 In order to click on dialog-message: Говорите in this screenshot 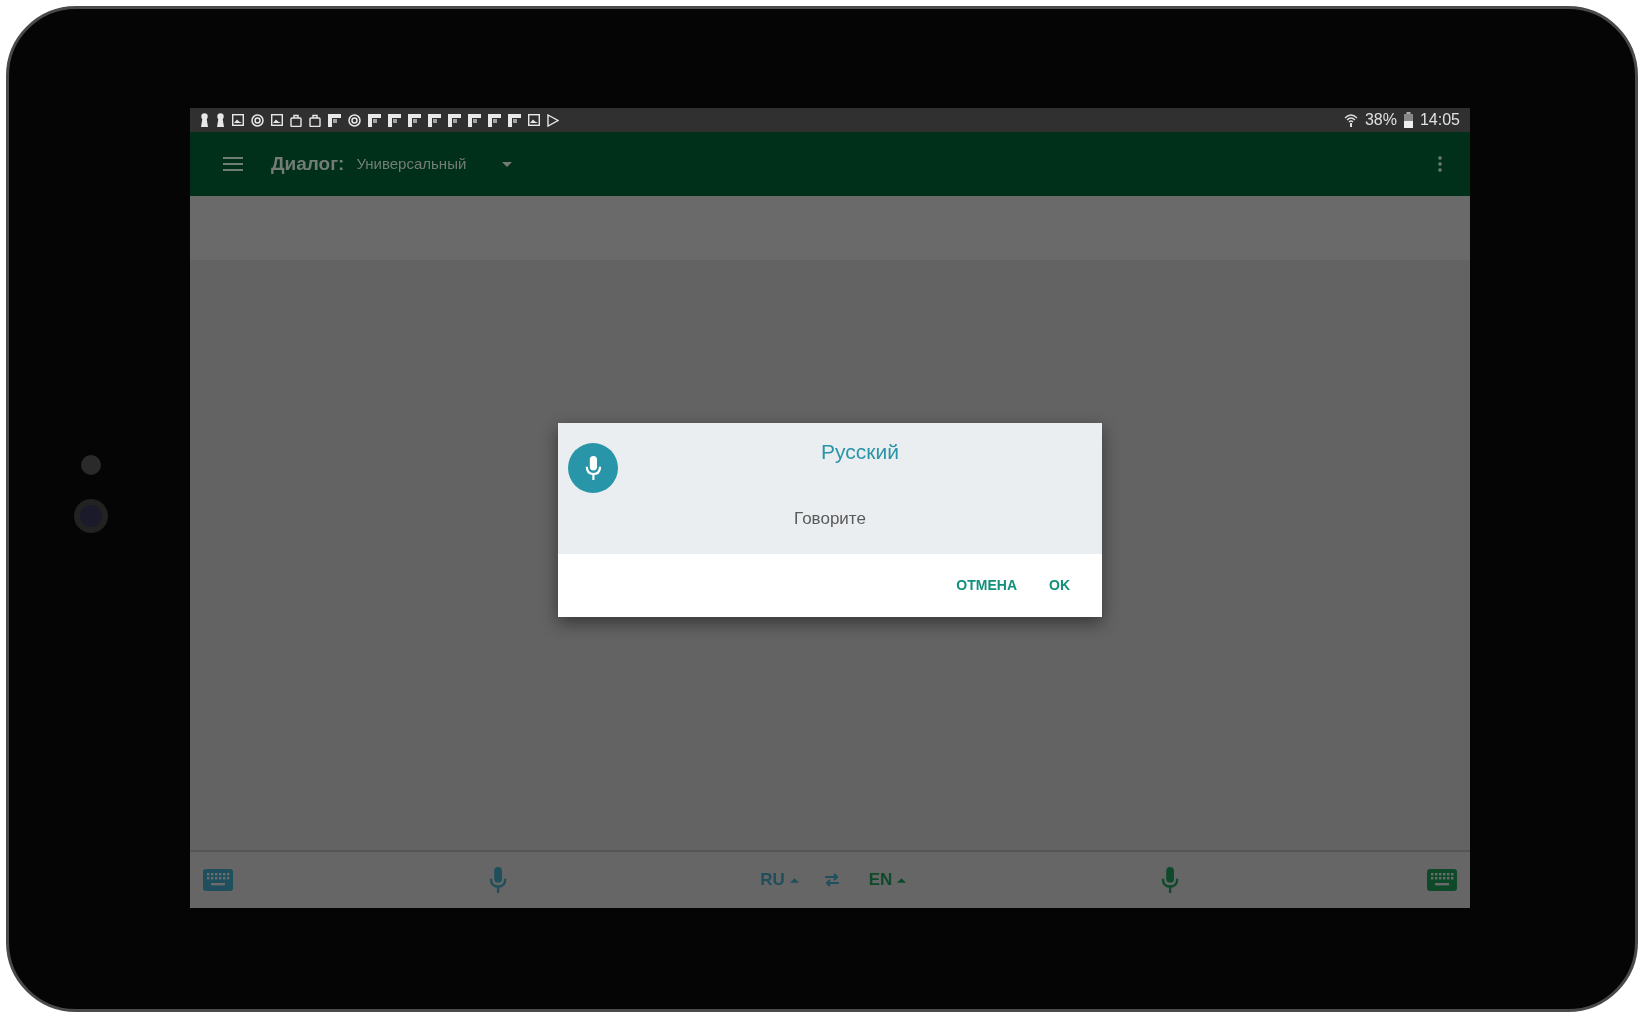, I will do `click(830, 518)`.